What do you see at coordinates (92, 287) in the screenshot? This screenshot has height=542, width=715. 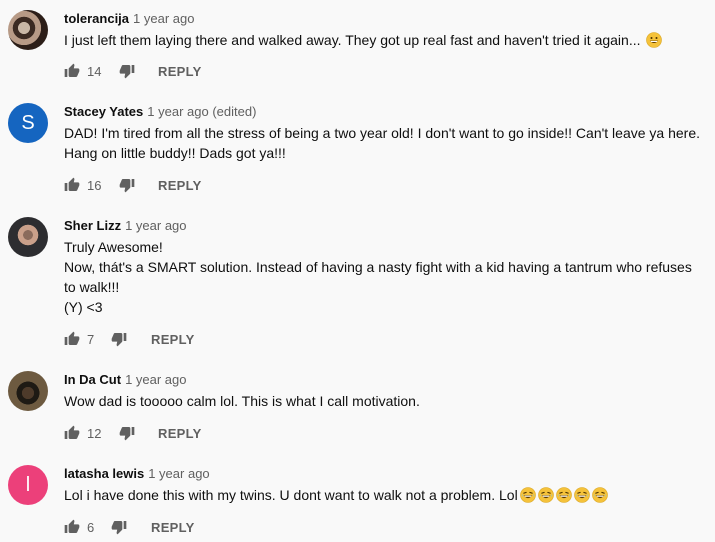 I see `comment-line: to walk!!!` at bounding box center [92, 287].